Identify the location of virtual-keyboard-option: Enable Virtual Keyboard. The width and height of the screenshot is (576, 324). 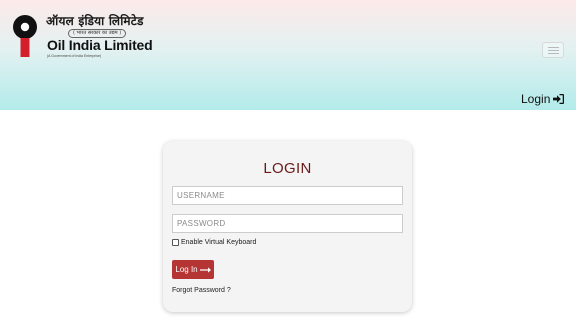
(214, 242).